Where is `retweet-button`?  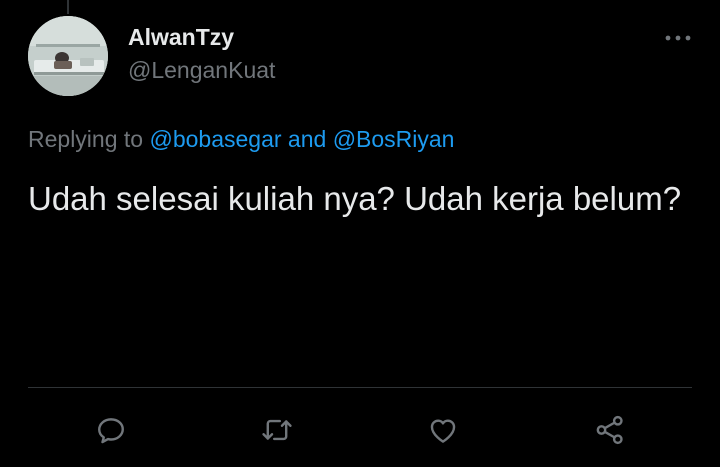
retweet-button is located at coordinates (277, 430).